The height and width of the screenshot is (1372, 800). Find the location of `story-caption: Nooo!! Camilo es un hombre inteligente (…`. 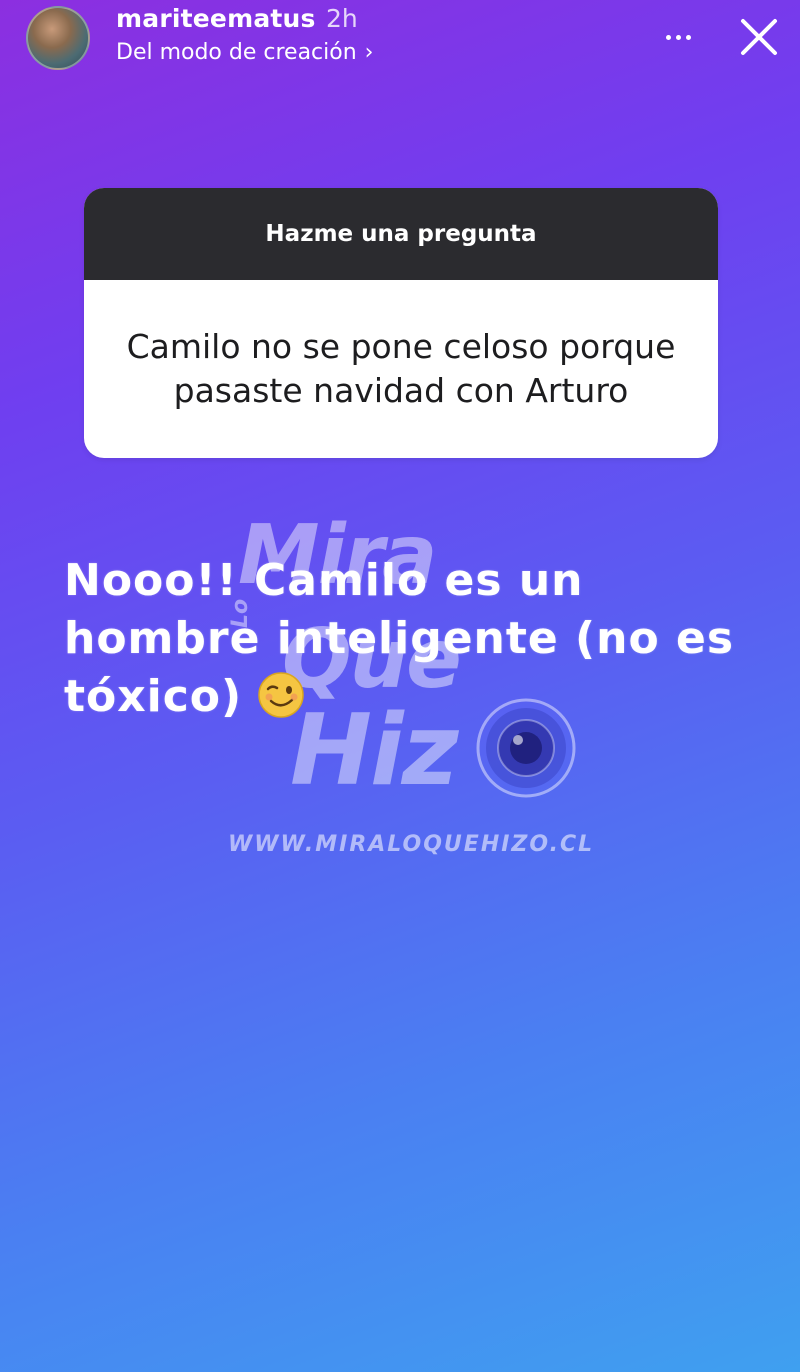

story-caption: Nooo!! Camilo es un hombre inteligente (… is located at coordinates (409, 639).